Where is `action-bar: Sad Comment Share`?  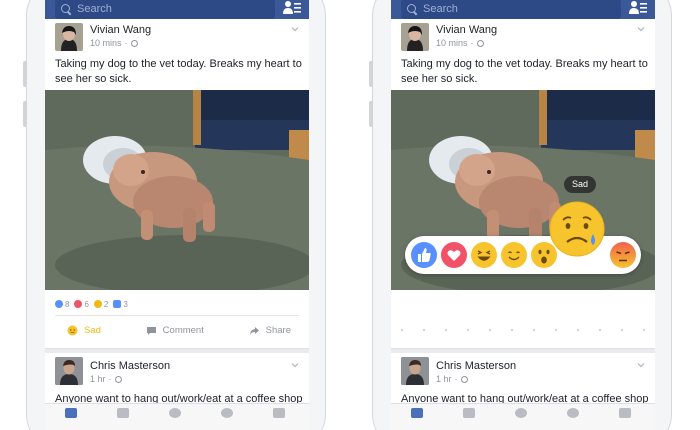
action-bar: Sad Comment Share is located at coordinates (177, 330).